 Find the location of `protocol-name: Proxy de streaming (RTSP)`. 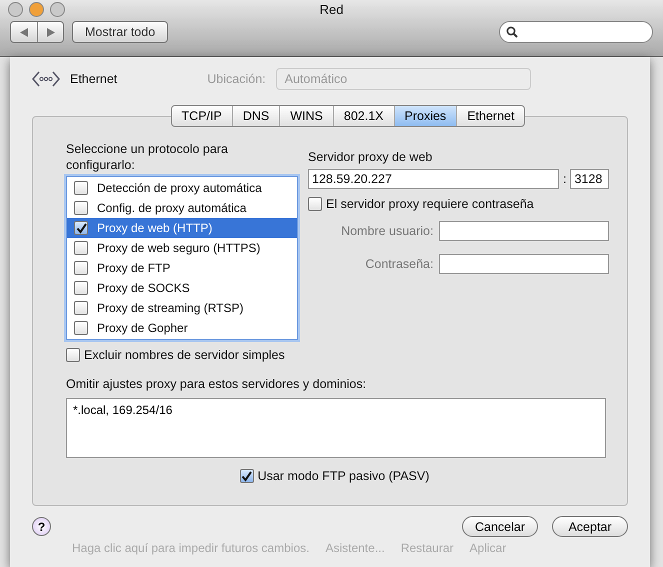

protocol-name: Proxy de streaming (RTSP) is located at coordinates (170, 308).